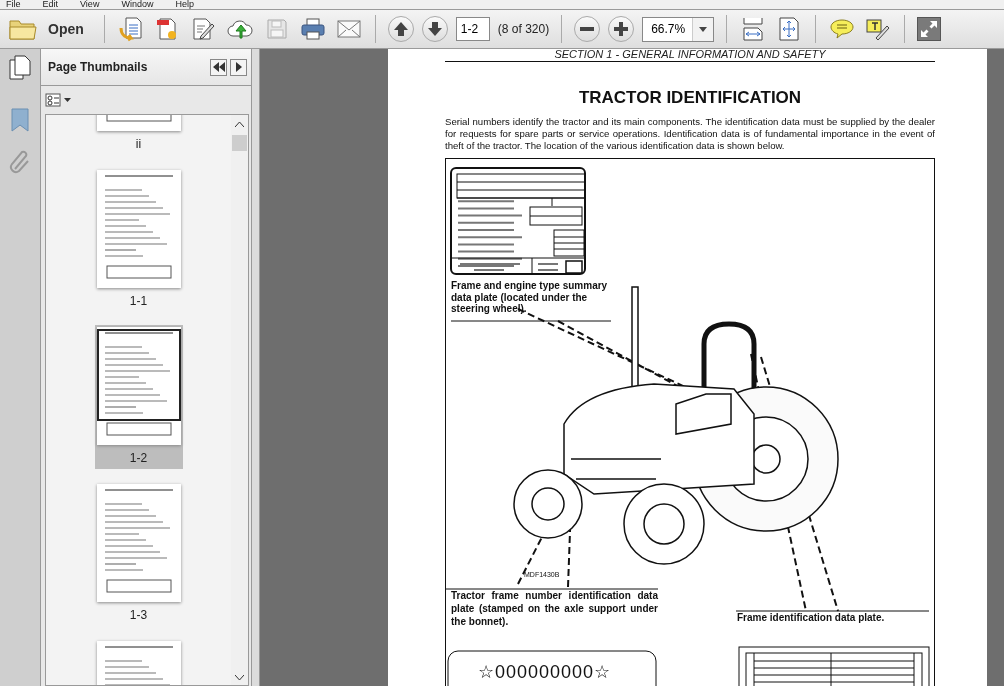 The width and height of the screenshot is (1004, 686). Describe the element at coordinates (202, 29) in the screenshot. I see `pen-document-icon` at that location.